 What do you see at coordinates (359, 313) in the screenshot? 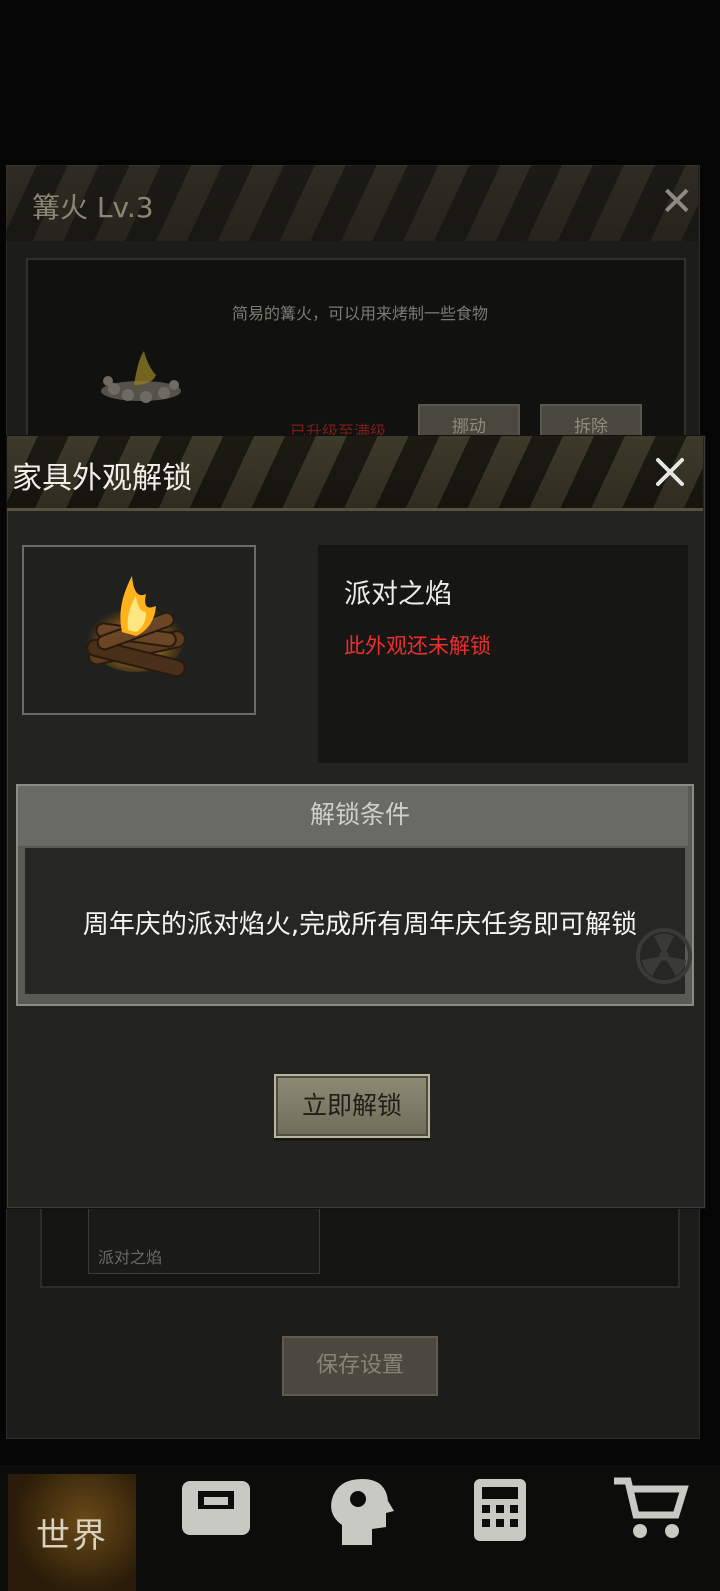
I see `bonfire-description: 简易的篝火，可以用来烤制一些食物` at bounding box center [359, 313].